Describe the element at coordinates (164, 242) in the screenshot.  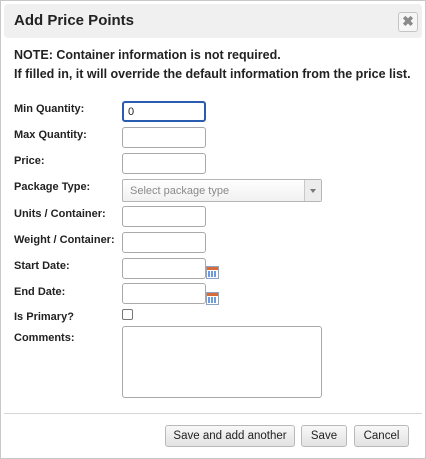
I see `weight-container-input` at that location.